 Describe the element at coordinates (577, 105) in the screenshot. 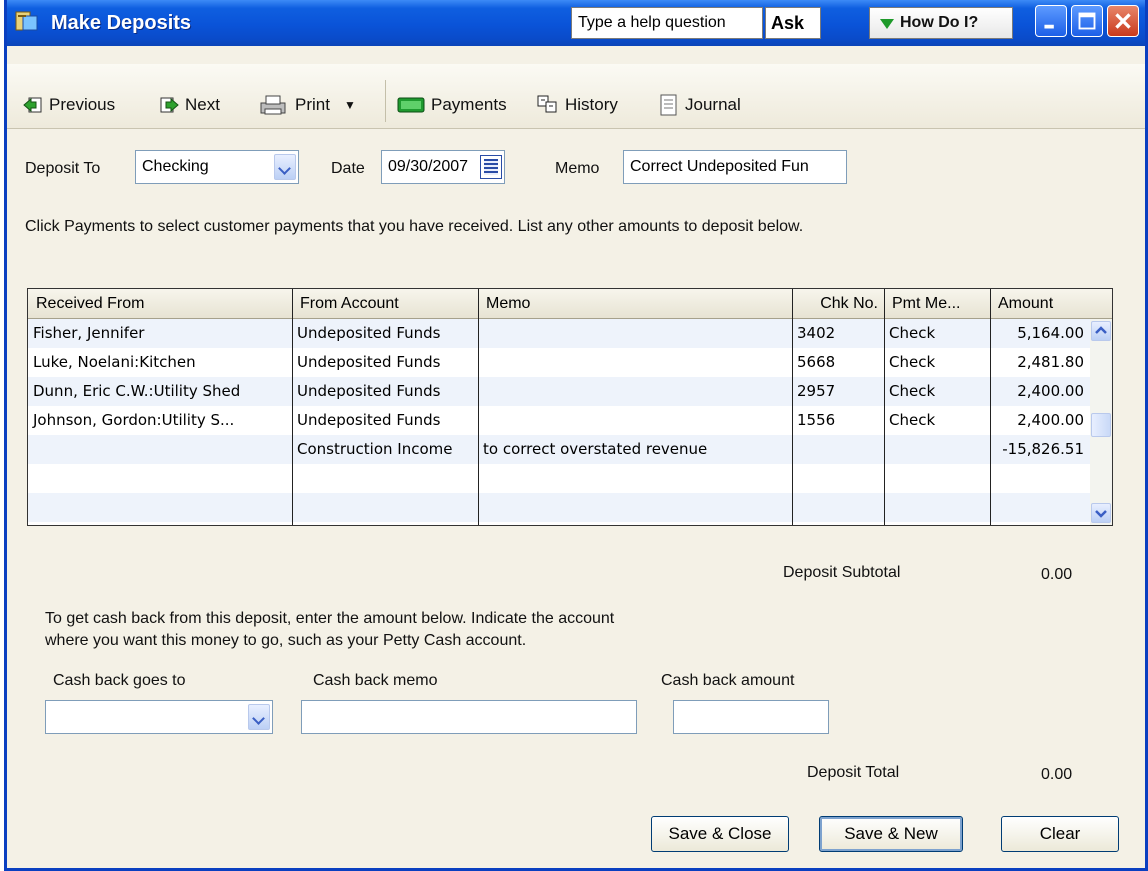

I see `history-button: History` at that location.